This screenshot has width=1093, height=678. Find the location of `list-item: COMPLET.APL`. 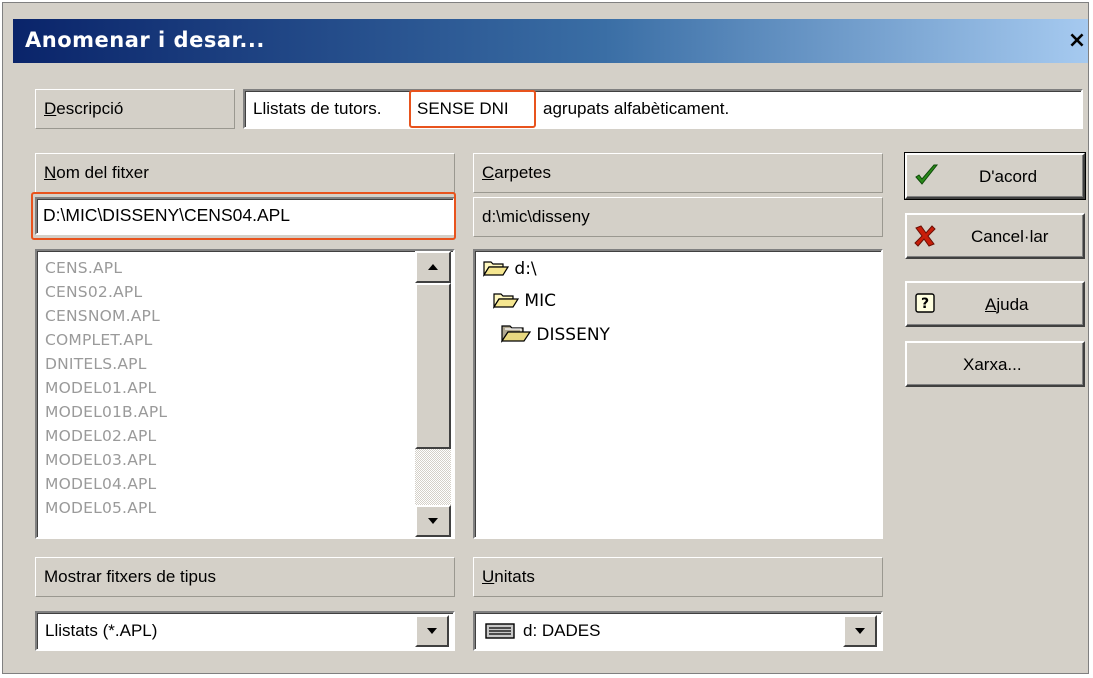

list-item: COMPLET.APL is located at coordinates (99, 340).